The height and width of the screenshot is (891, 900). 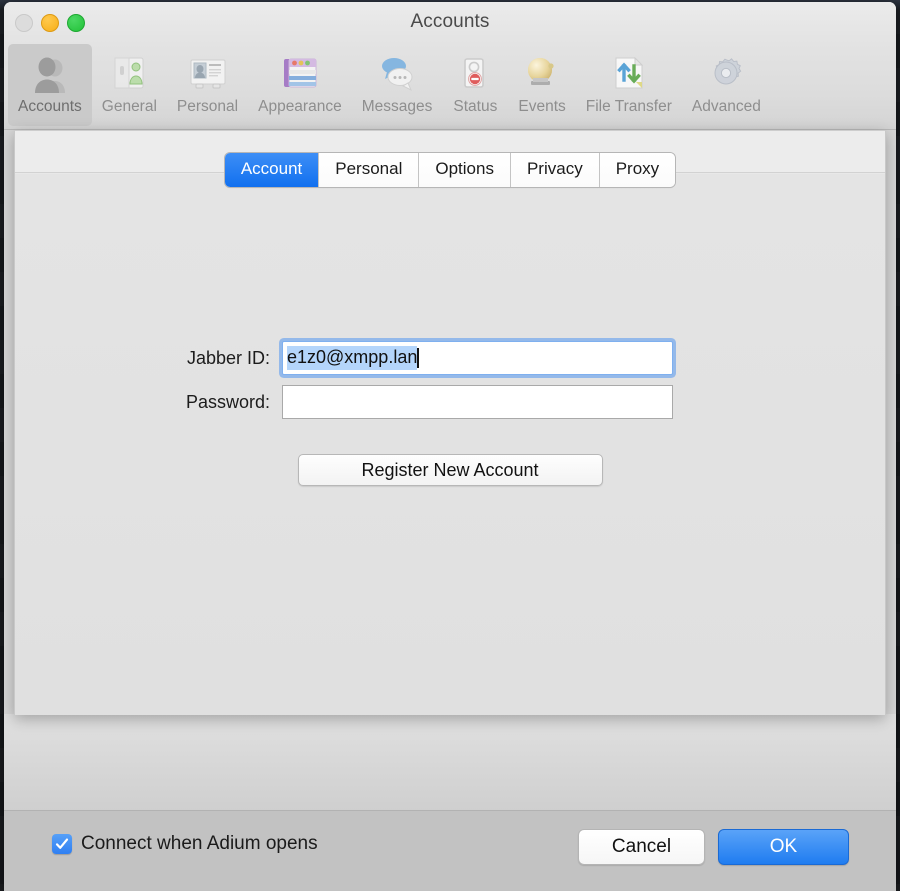 I want to click on toolbar-item-advanced: Advanced, so click(x=726, y=85).